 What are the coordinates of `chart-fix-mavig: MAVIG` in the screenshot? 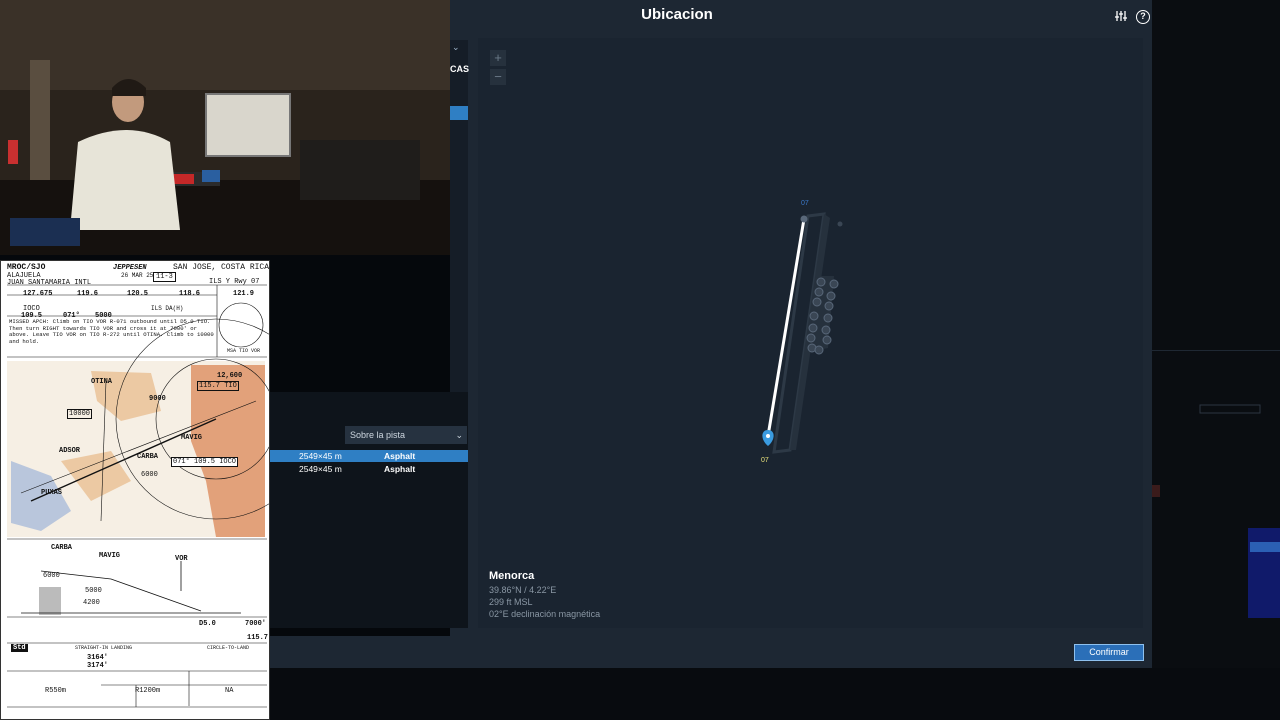 It's located at (192, 438).